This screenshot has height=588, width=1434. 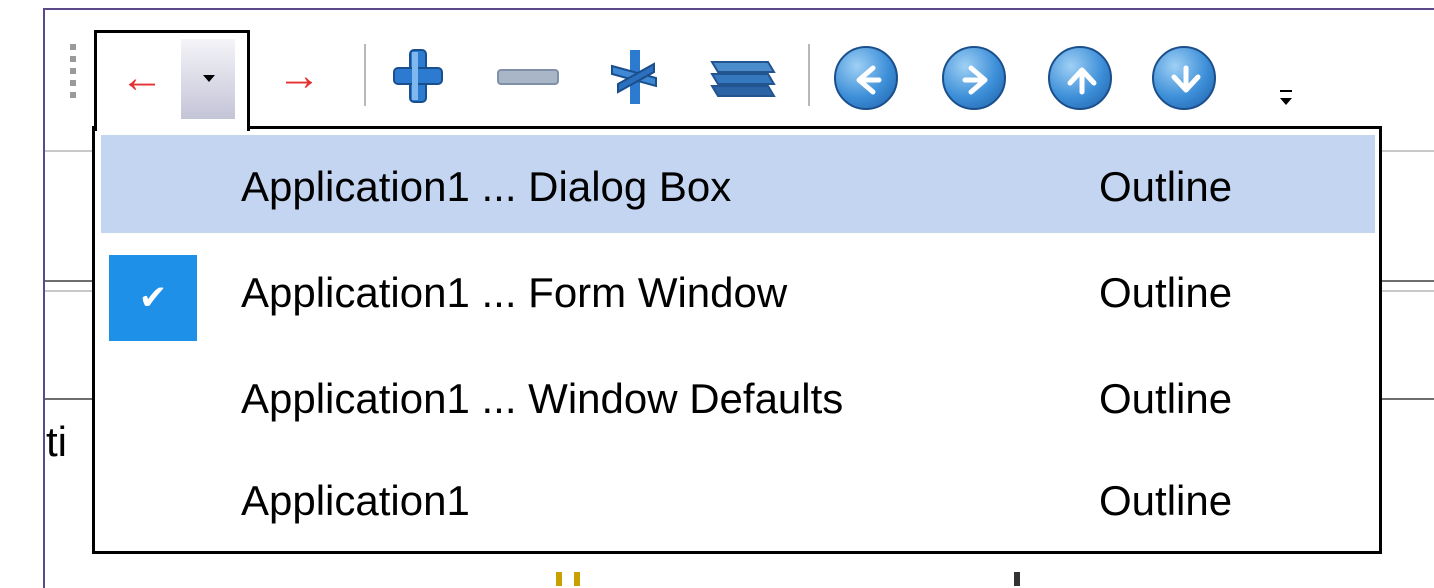 I want to click on menu-item-label: Application1 ... Dialog Box, so click(x=486, y=186).